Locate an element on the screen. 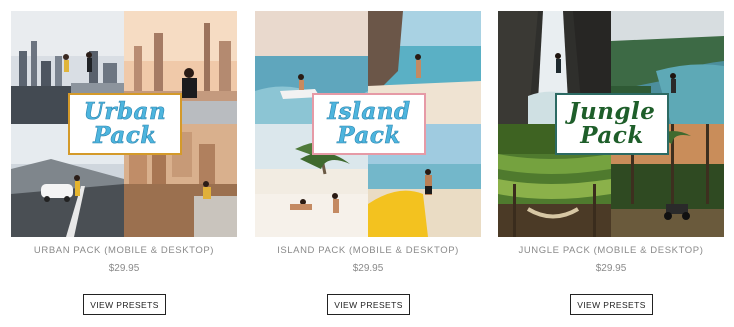  pack-badge: Urban Pack is located at coordinates (125, 124).